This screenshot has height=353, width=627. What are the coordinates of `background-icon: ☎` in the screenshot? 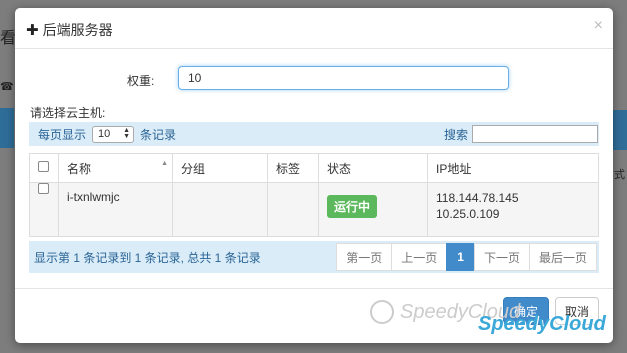 It's located at (7, 87).